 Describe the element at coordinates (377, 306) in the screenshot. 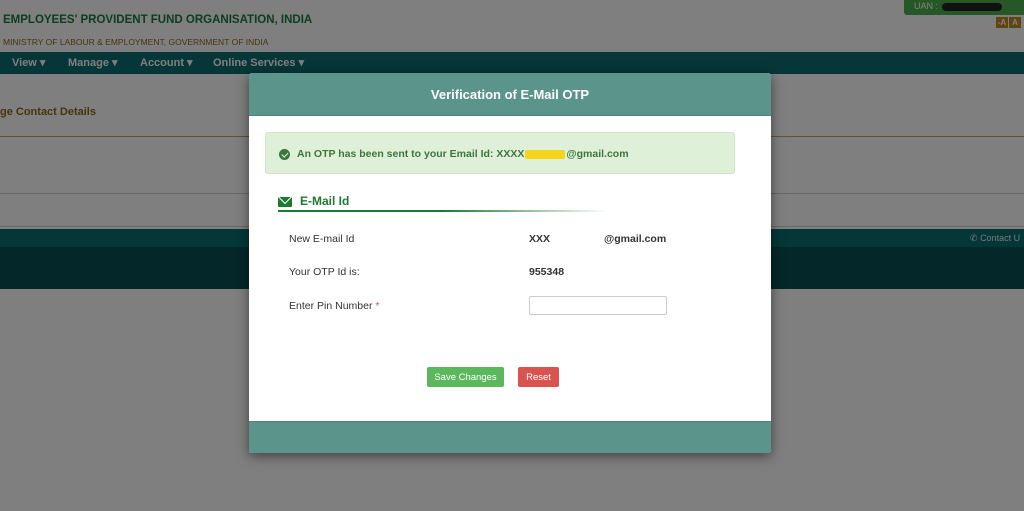

I see `required-asterisk: *` at that location.